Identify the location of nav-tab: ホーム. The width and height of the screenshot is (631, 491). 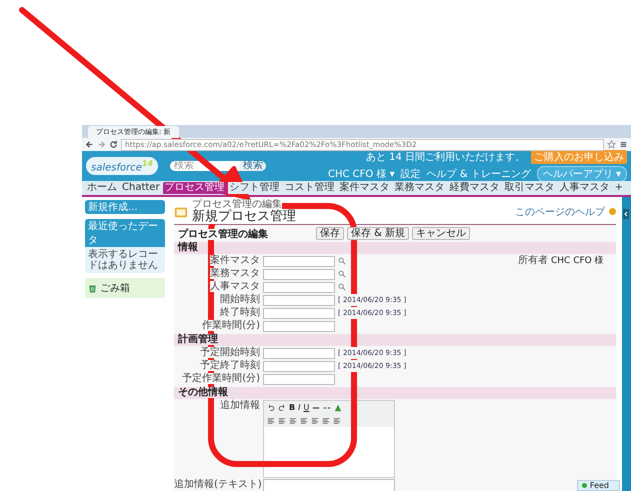
(102, 188).